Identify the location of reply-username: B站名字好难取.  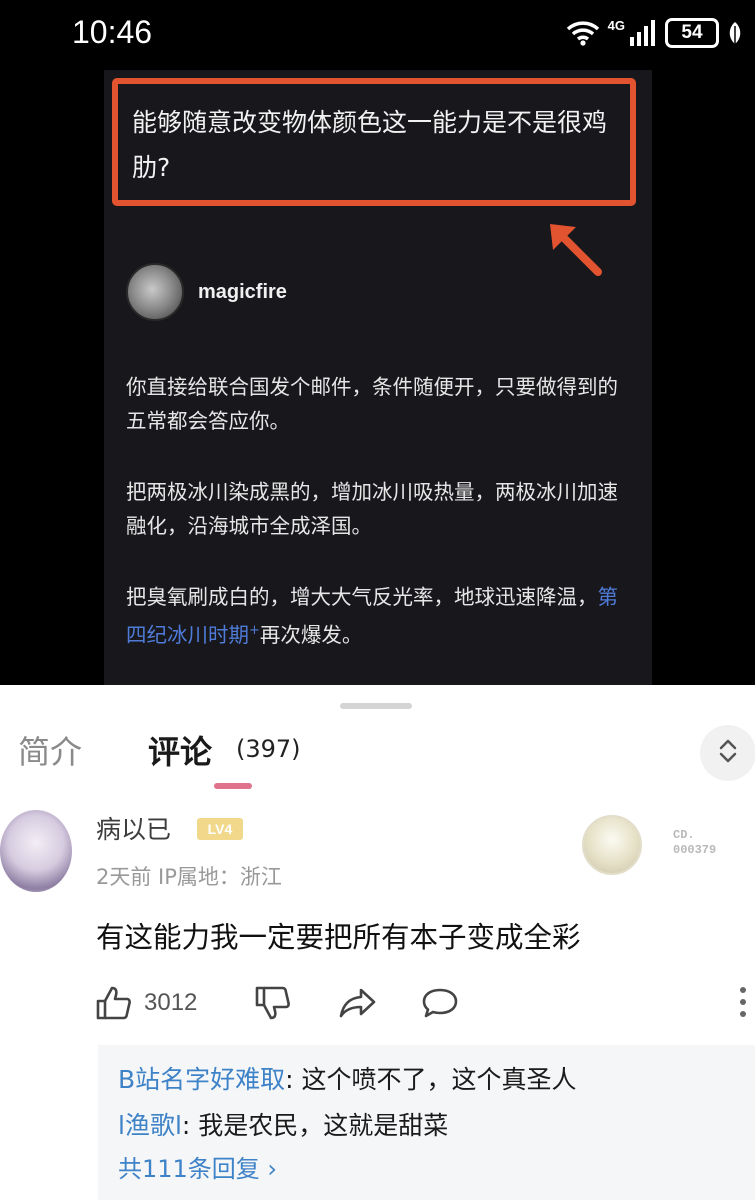
(201, 1079).